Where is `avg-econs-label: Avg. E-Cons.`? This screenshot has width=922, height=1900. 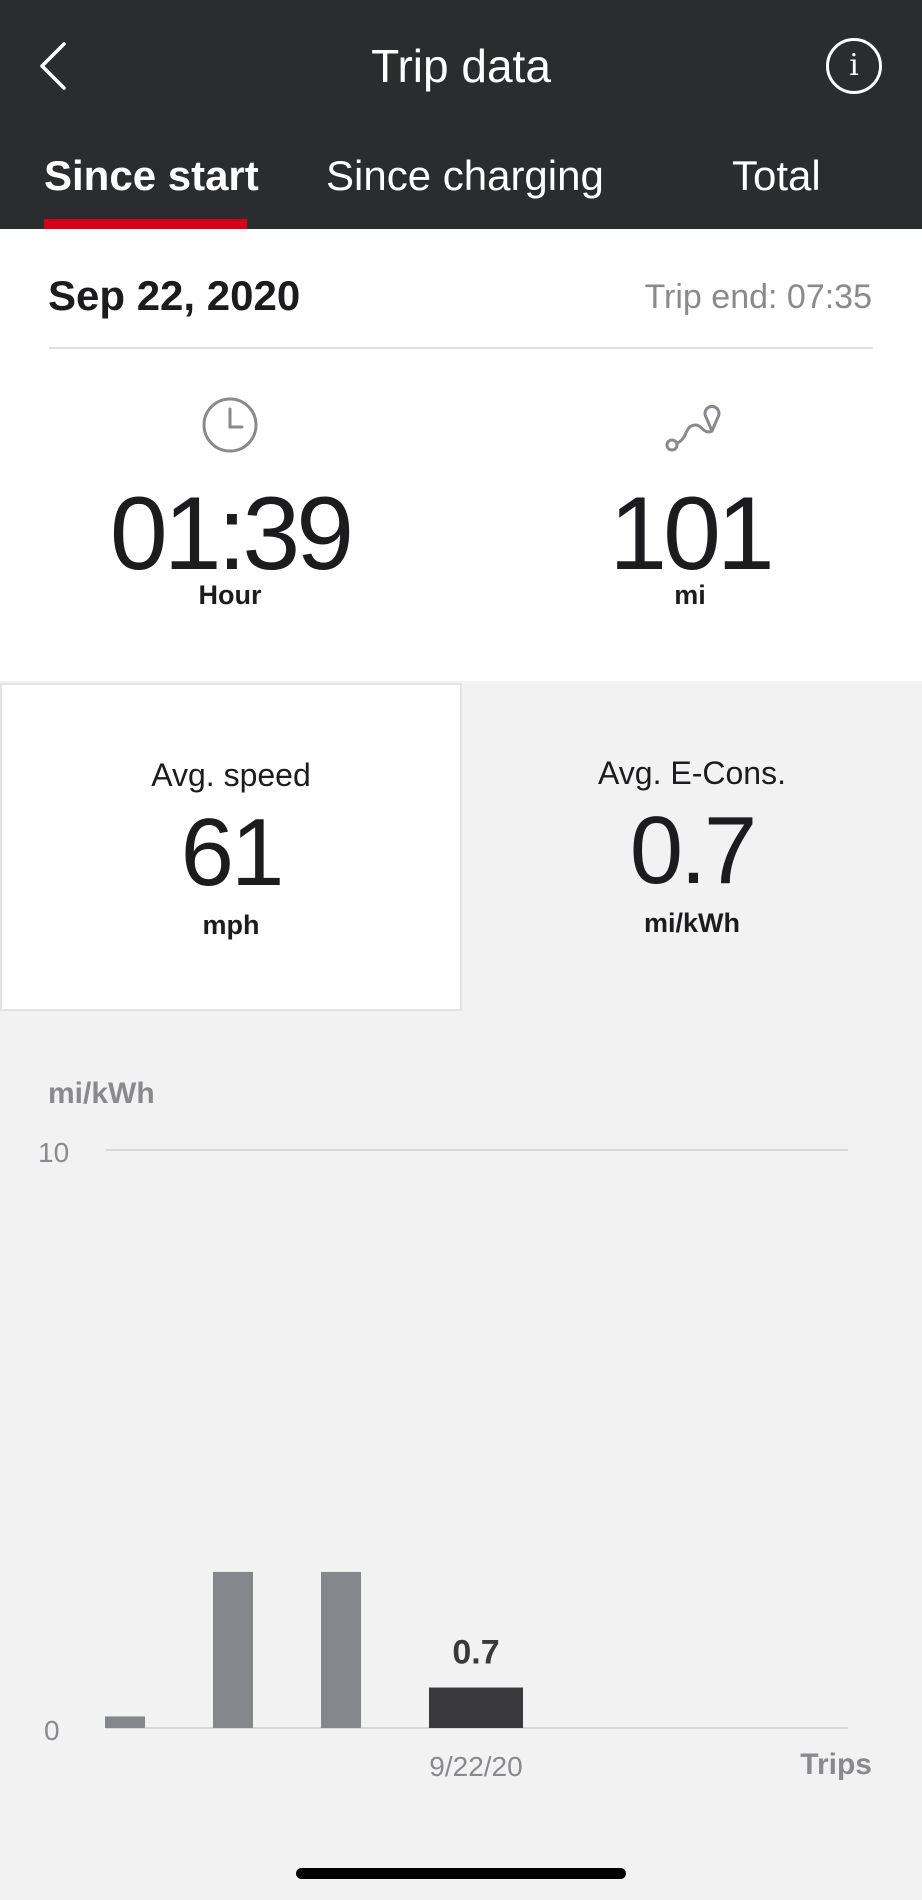
avg-econs-label: Avg. E-Cons. is located at coordinates (692, 773).